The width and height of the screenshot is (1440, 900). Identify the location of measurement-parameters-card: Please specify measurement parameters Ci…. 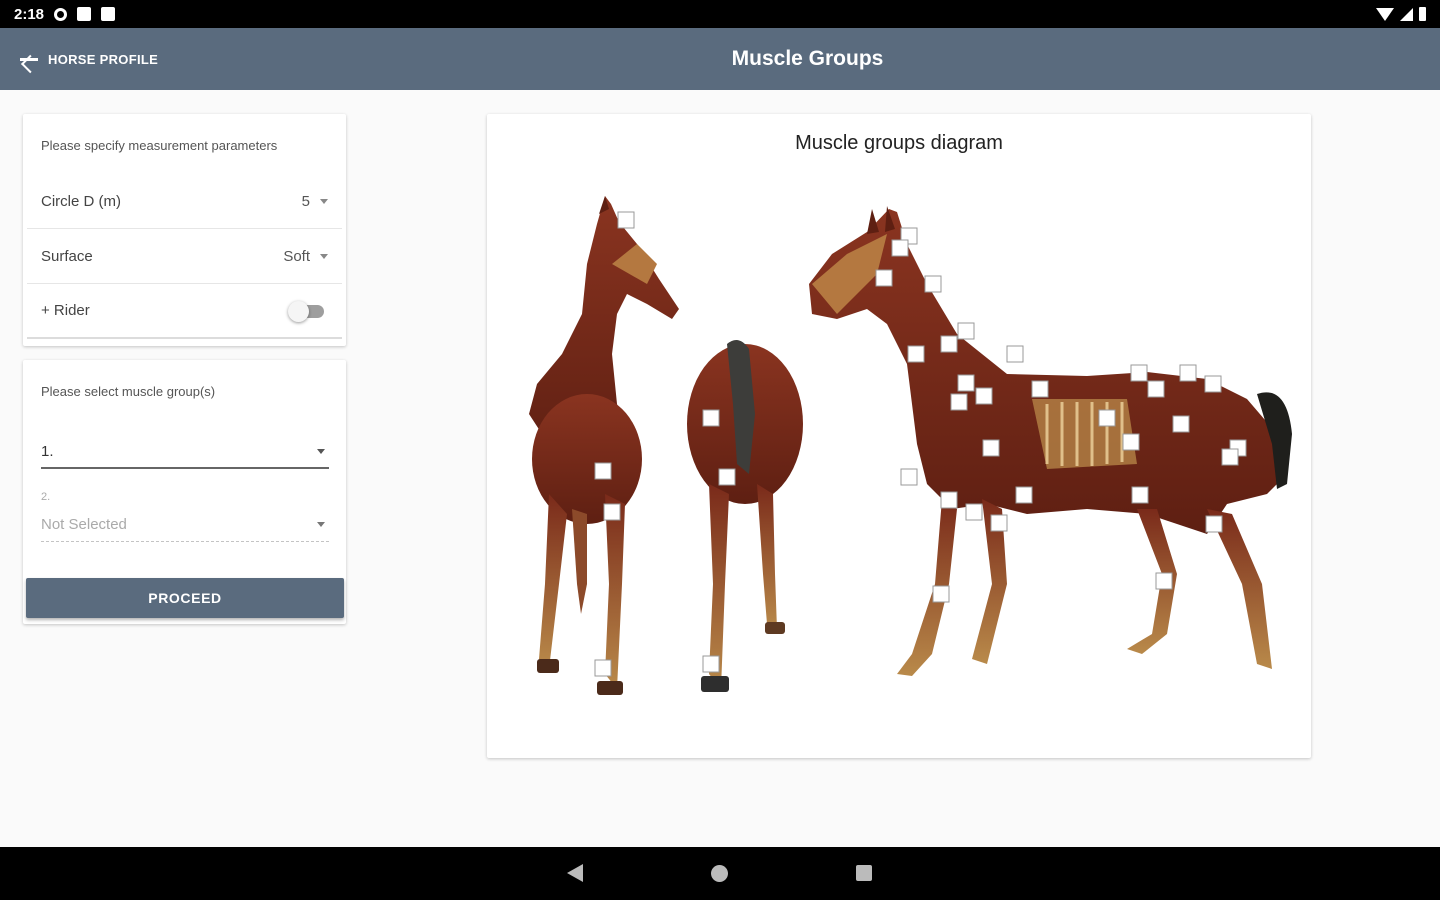
(184, 230).